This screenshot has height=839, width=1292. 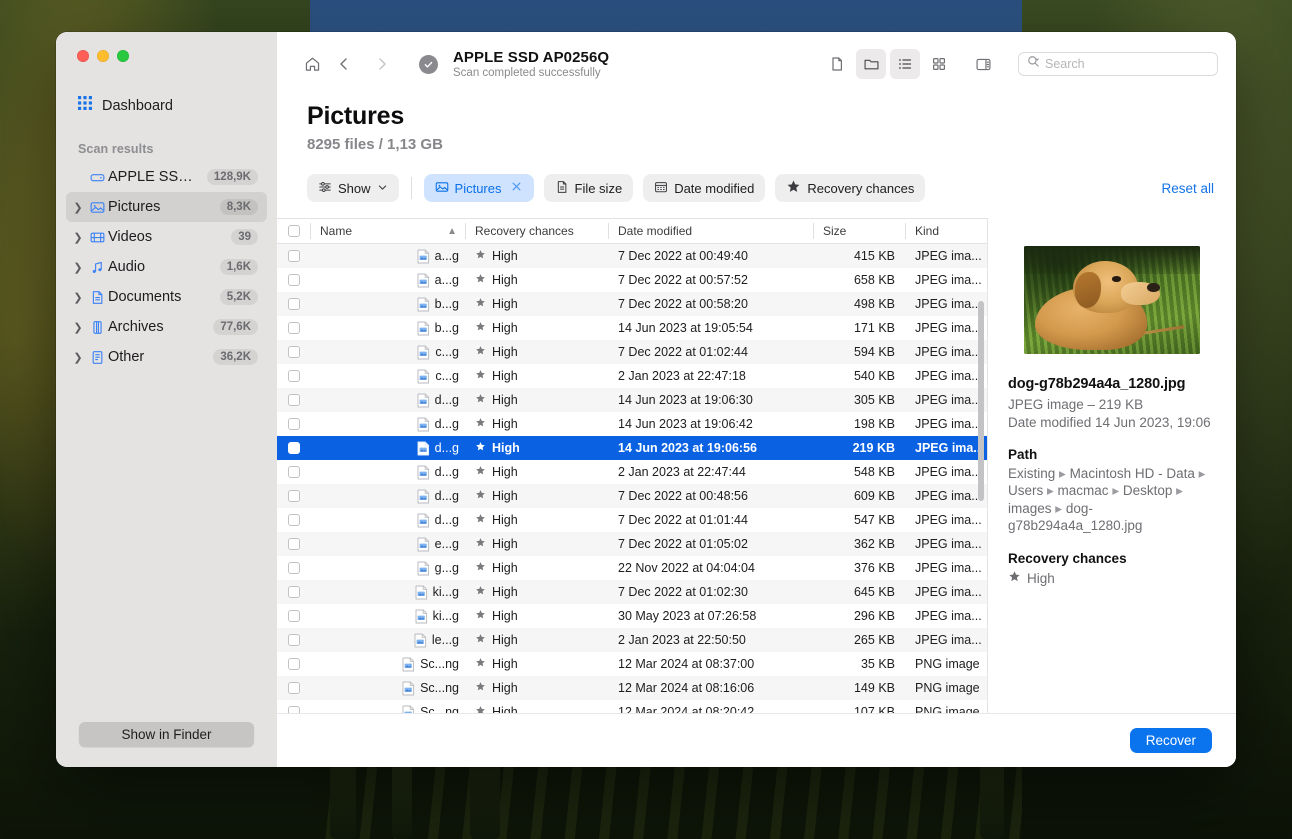 What do you see at coordinates (166, 105) in the screenshot?
I see `sidebar-item-dashboard: Dashboard` at bounding box center [166, 105].